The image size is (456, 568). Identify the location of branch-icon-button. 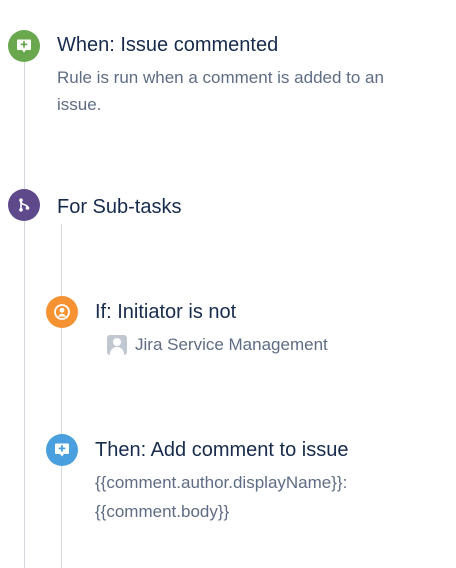
(24, 205).